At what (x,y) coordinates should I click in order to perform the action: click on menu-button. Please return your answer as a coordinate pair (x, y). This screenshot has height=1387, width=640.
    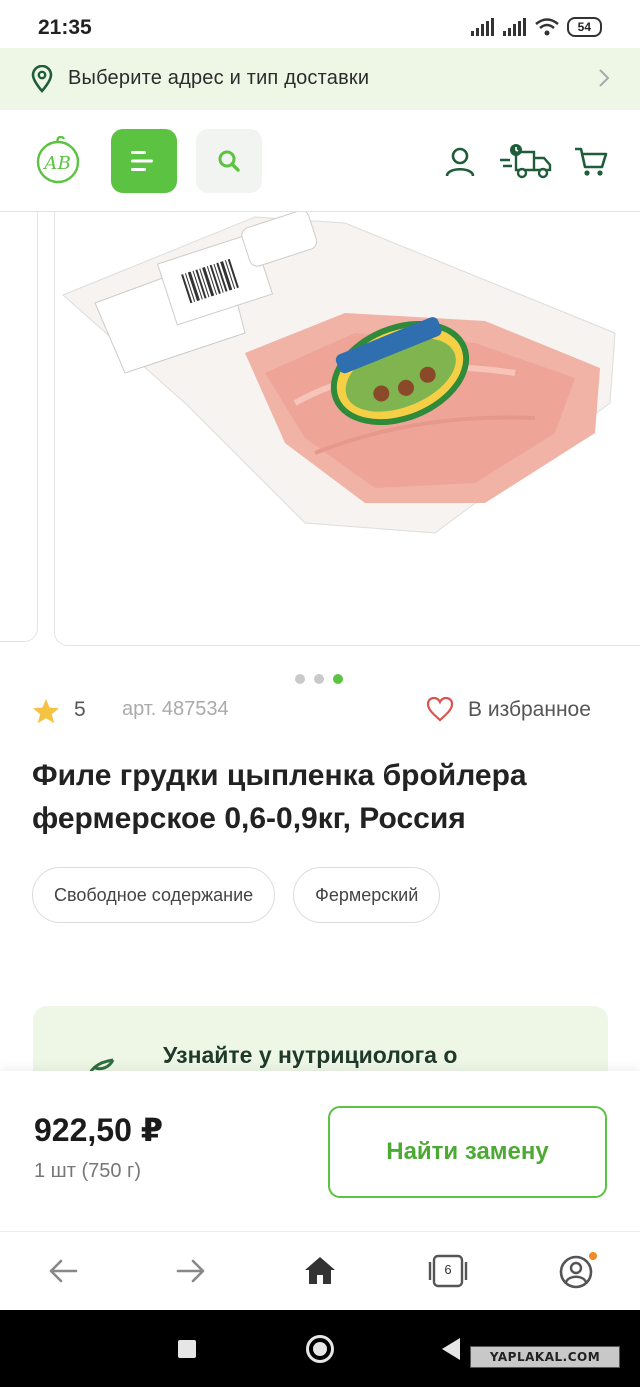
    Looking at the image, I should click on (144, 161).